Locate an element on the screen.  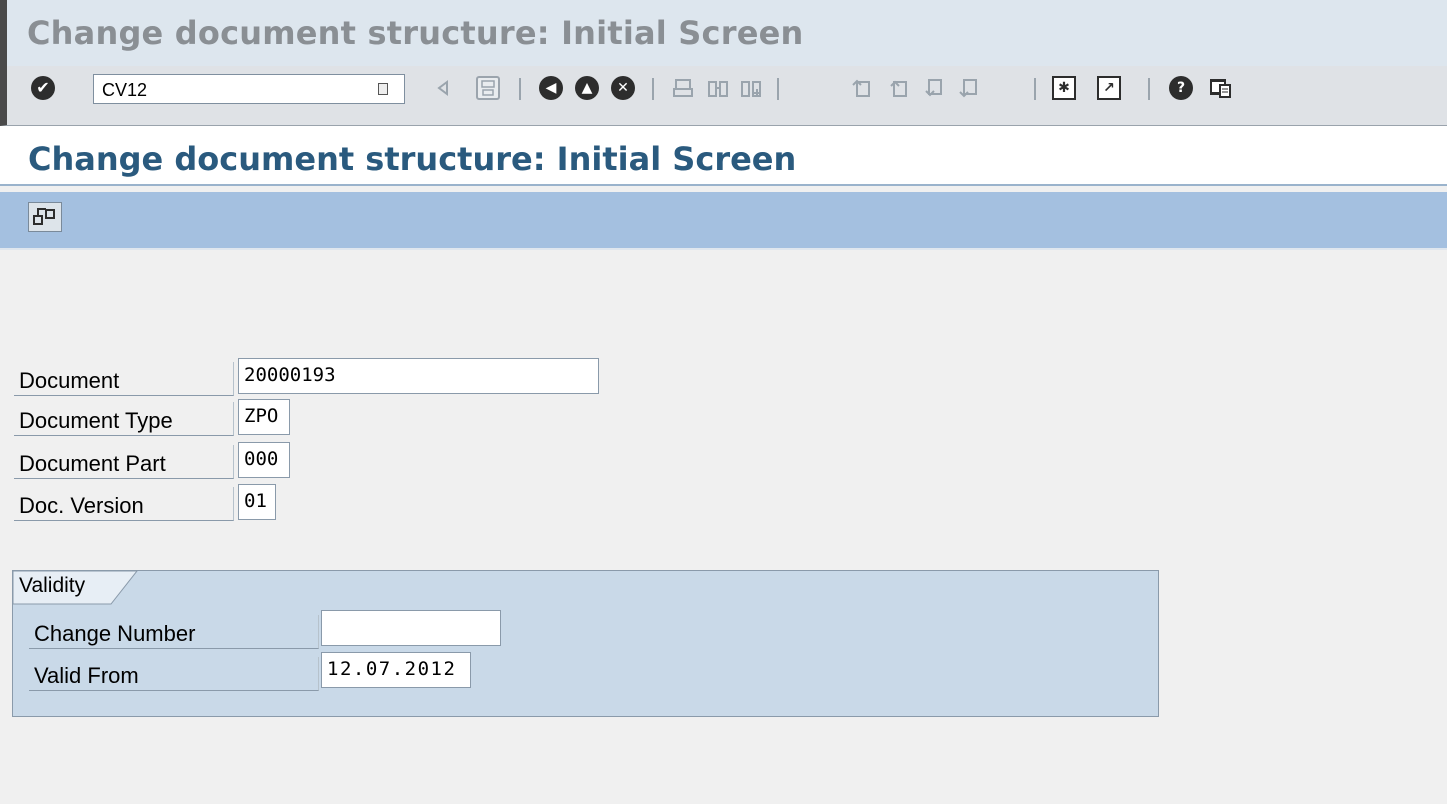
find-icon is located at coordinates (718, 88).